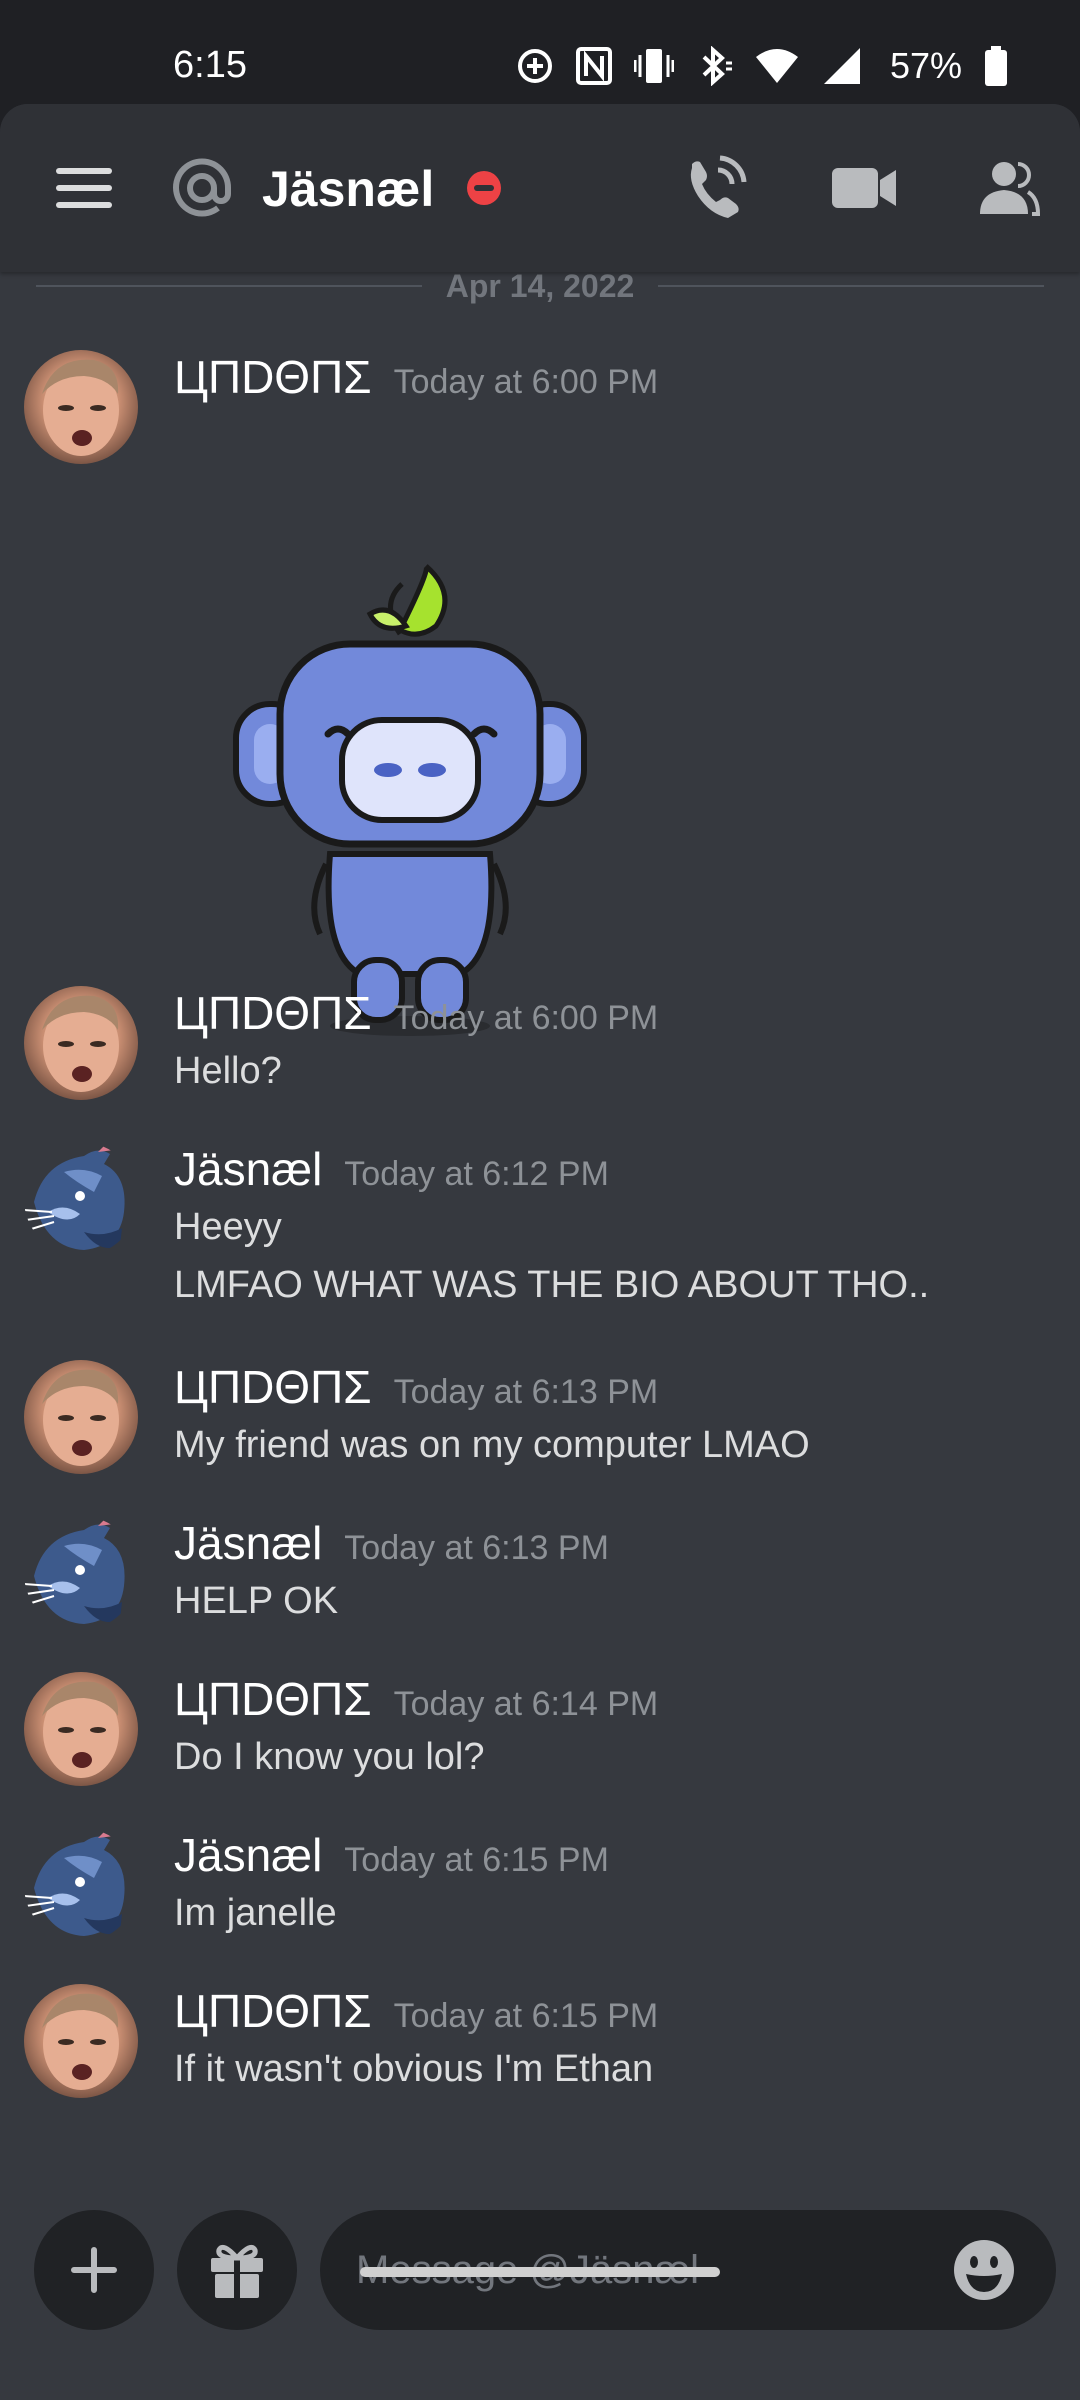 The image size is (1080, 2400). I want to click on message-header: ЦПDΘПΣ Today at 6:13 PM, so click(416, 1387).